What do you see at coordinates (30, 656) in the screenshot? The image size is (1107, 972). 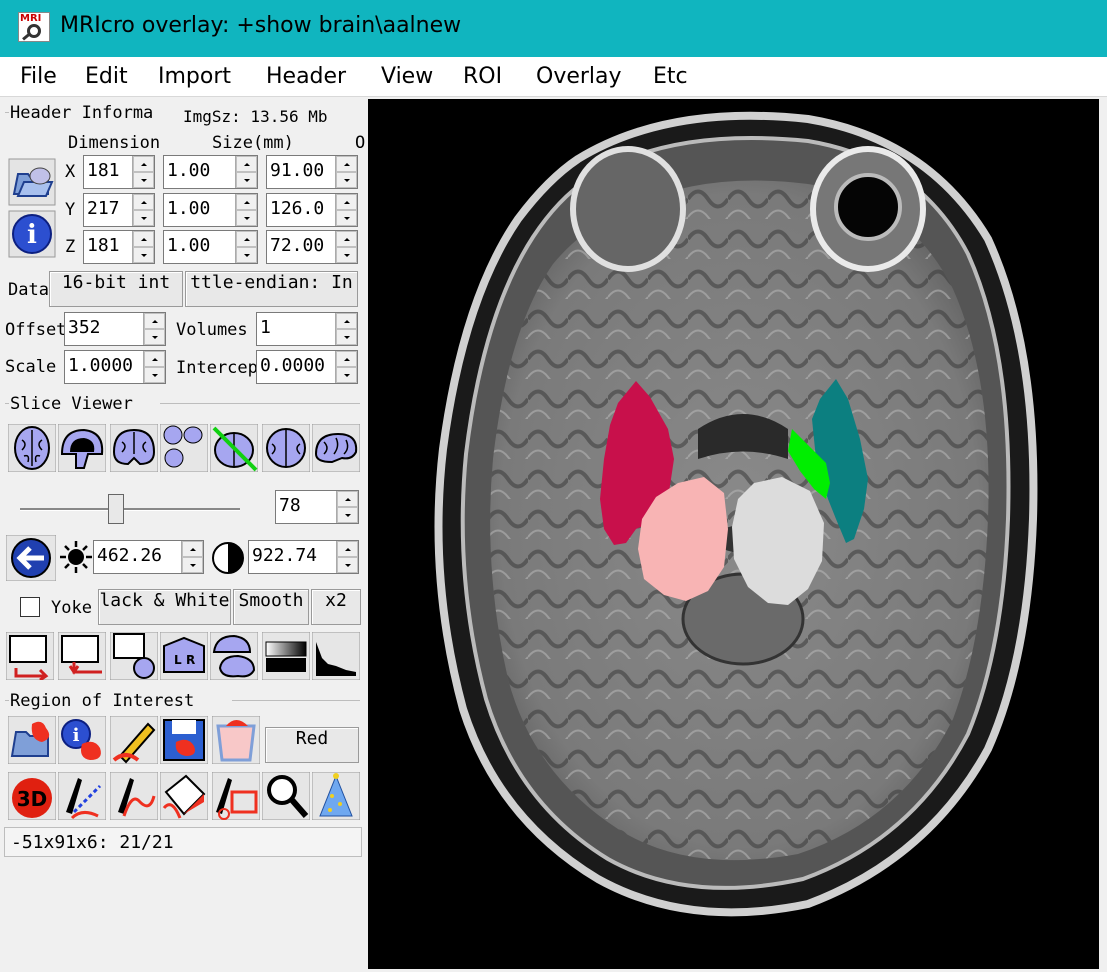 I see `overlay-icon` at bounding box center [30, 656].